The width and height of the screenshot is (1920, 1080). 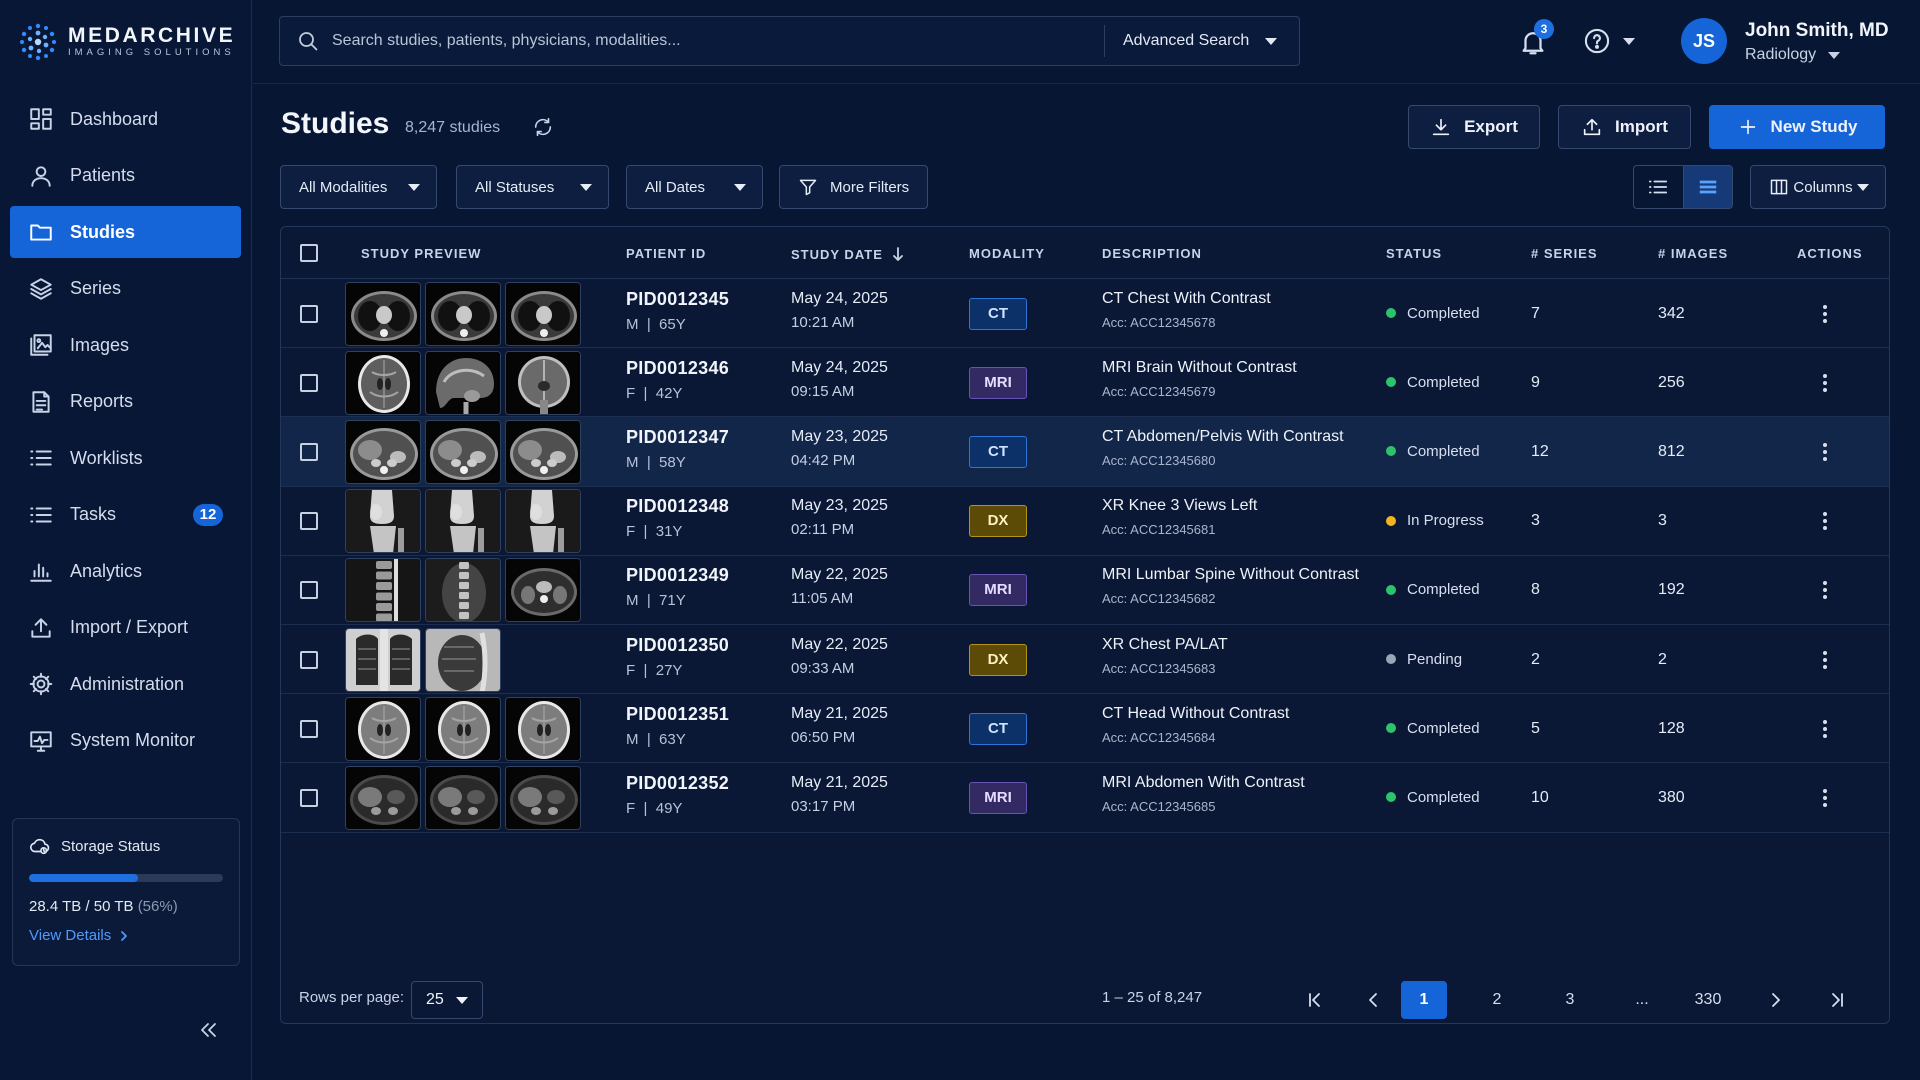 I want to click on modality-filter: All Modalities, so click(x=358, y=187).